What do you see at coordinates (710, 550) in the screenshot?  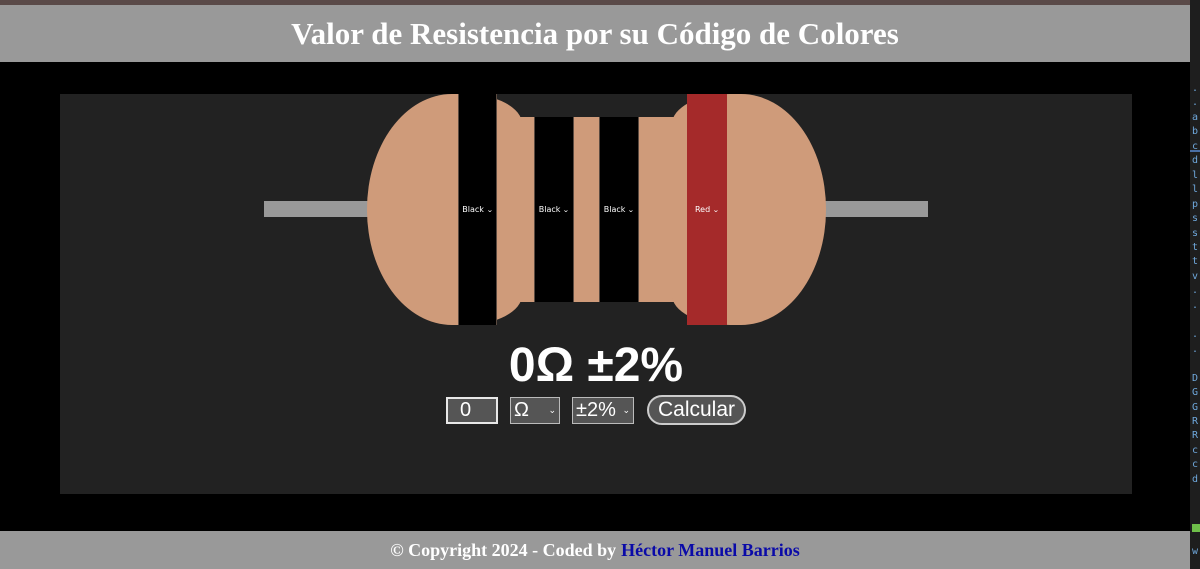 I see `author-link: Héctor Manuel Barrios` at bounding box center [710, 550].